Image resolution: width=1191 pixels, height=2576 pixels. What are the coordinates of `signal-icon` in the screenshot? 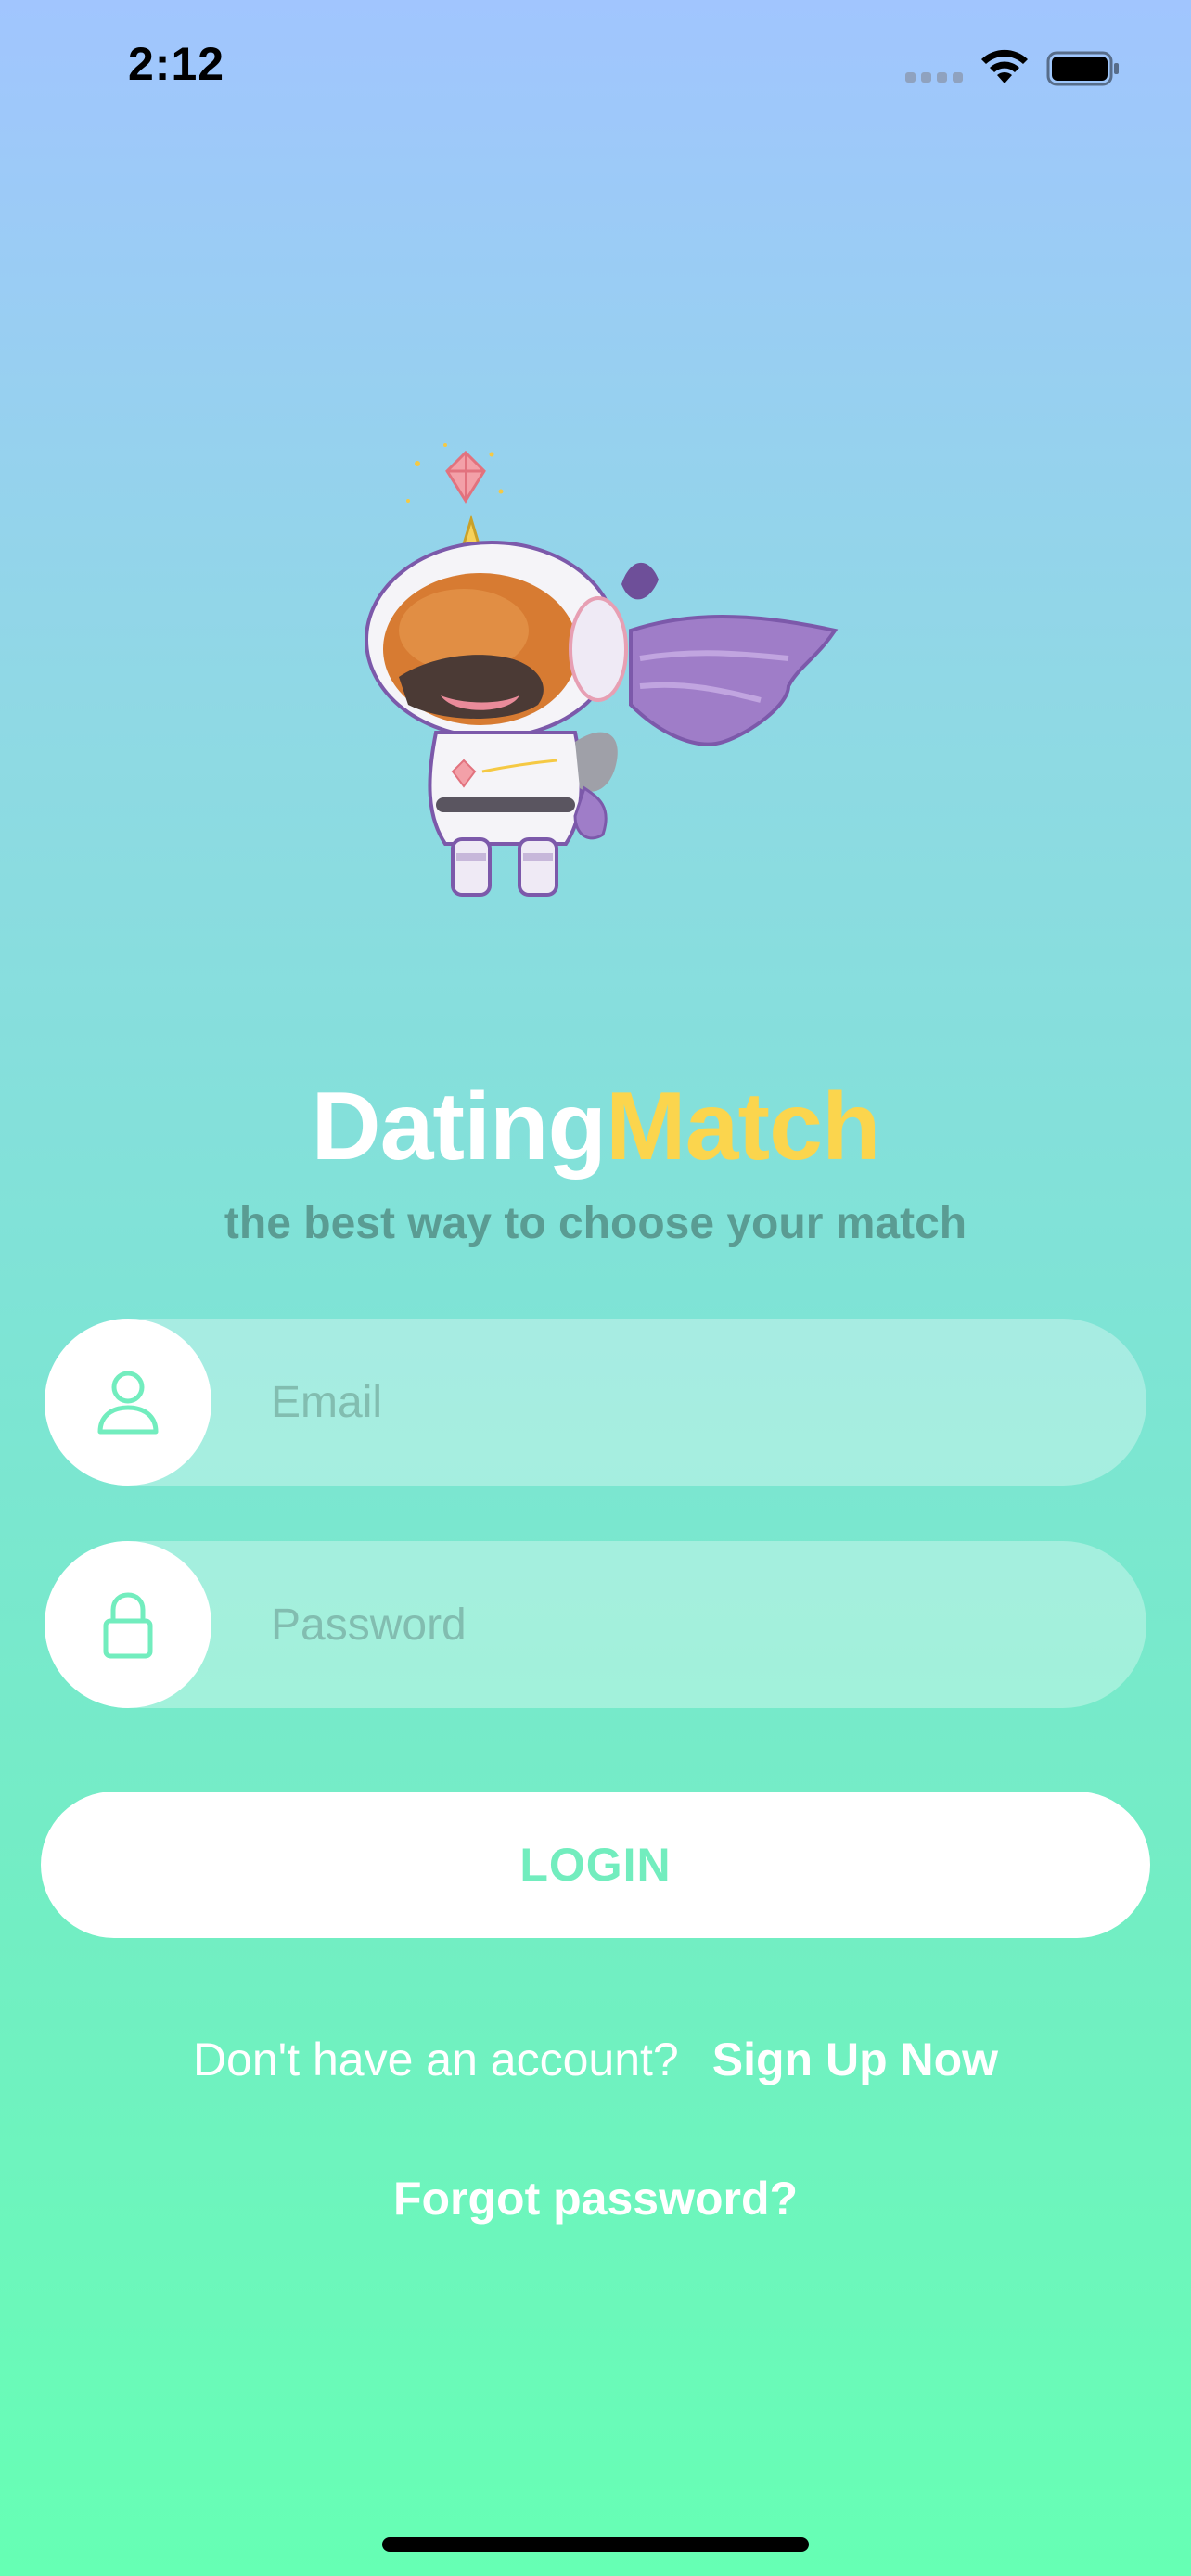 It's located at (934, 77).